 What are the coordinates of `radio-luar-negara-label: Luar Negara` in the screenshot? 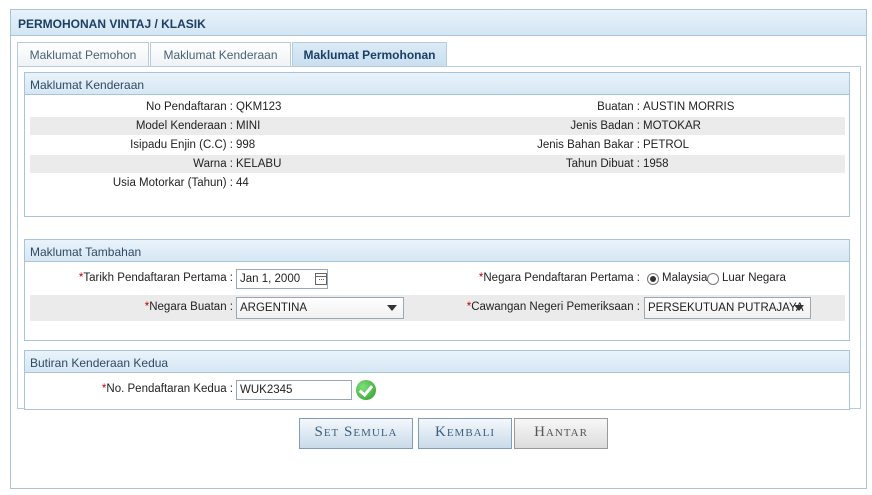 It's located at (754, 278).